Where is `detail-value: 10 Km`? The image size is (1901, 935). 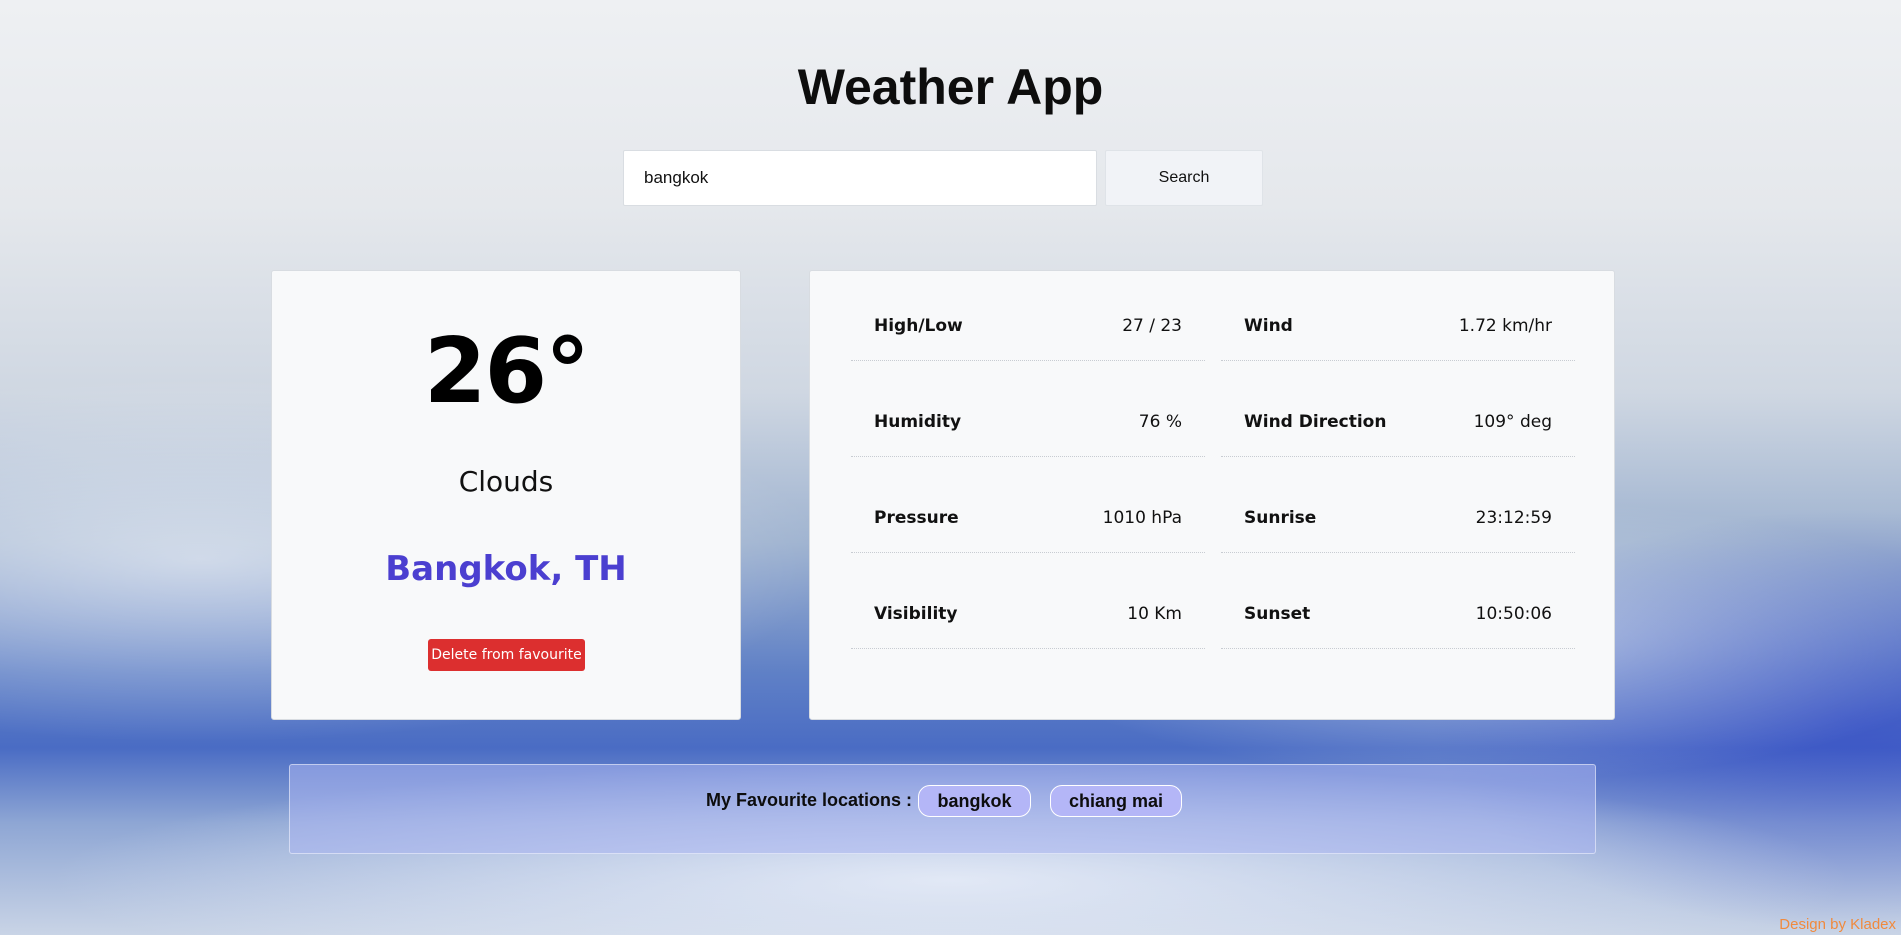
detail-value: 10 Km is located at coordinates (1154, 613).